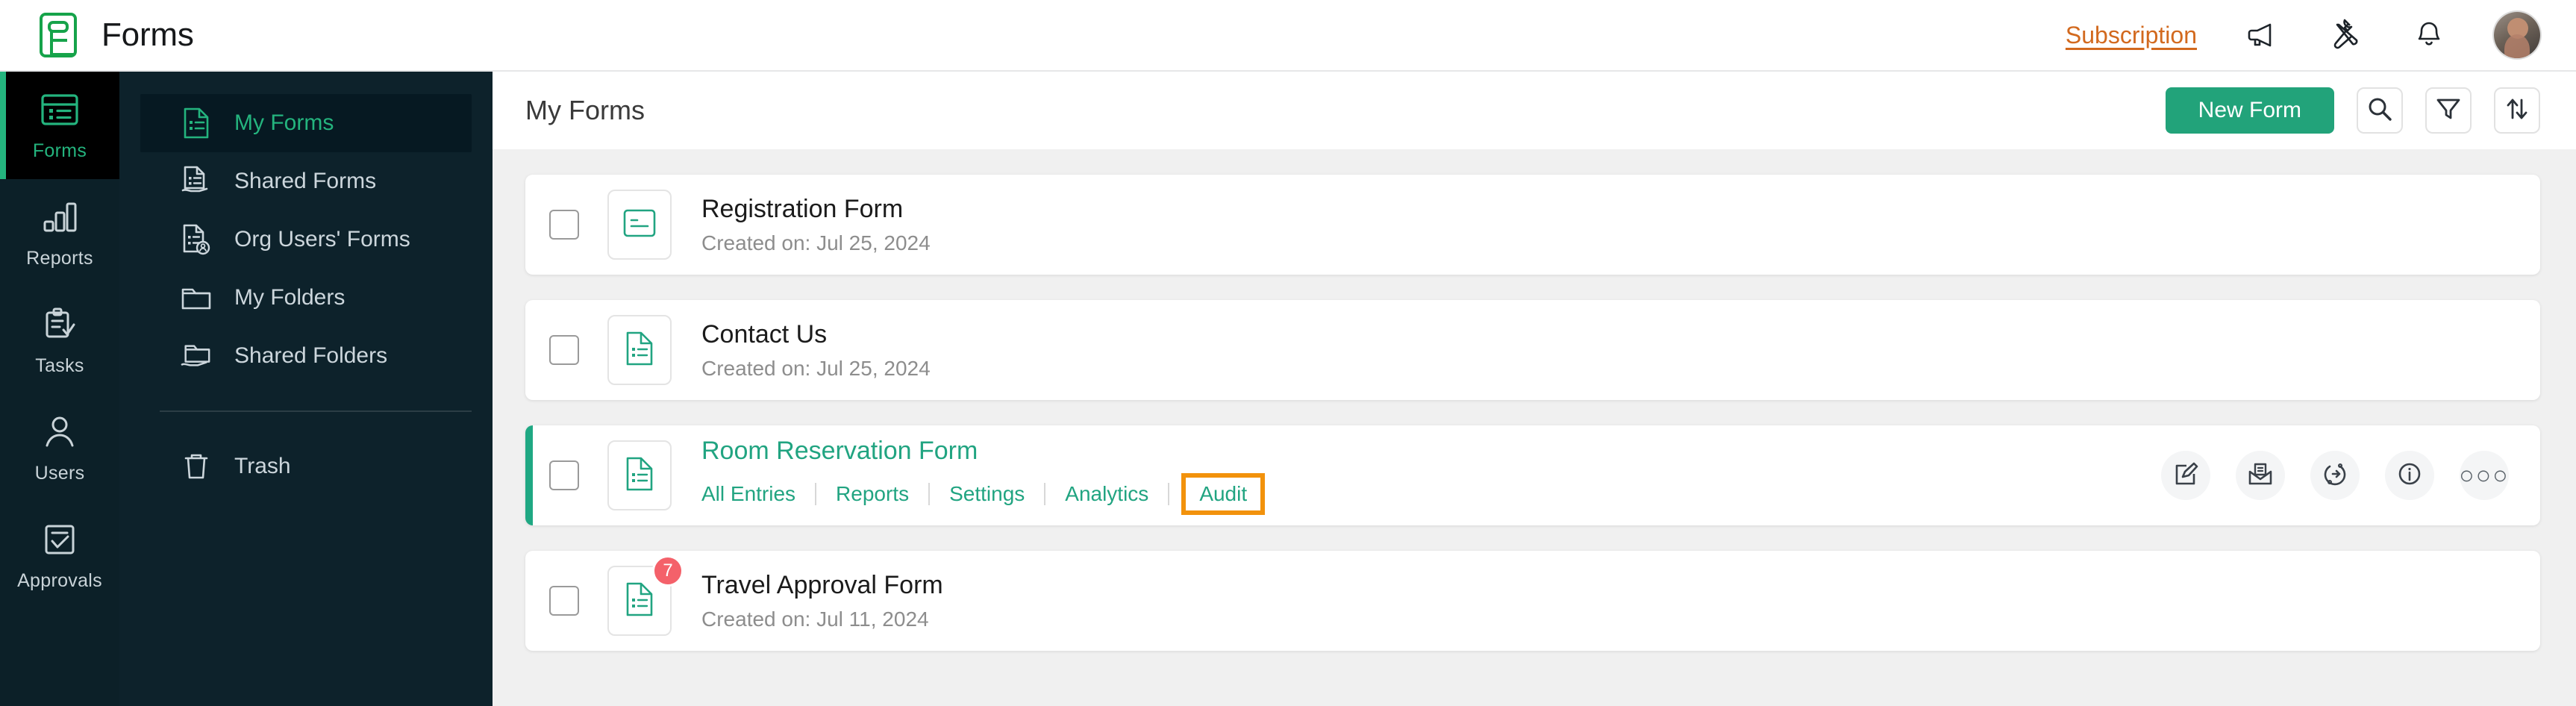 Image resolution: width=2576 pixels, height=706 pixels. Describe the element at coordinates (60, 35) in the screenshot. I see `forms-logo-icon` at that location.